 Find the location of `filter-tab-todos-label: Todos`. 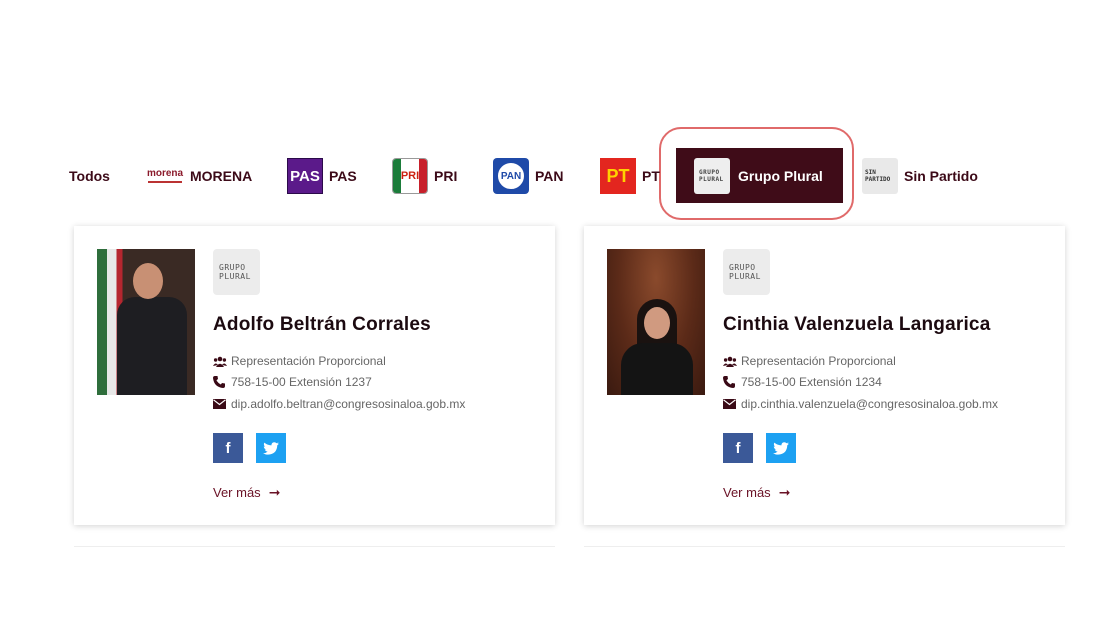

filter-tab-todos-label: Todos is located at coordinates (89, 176).